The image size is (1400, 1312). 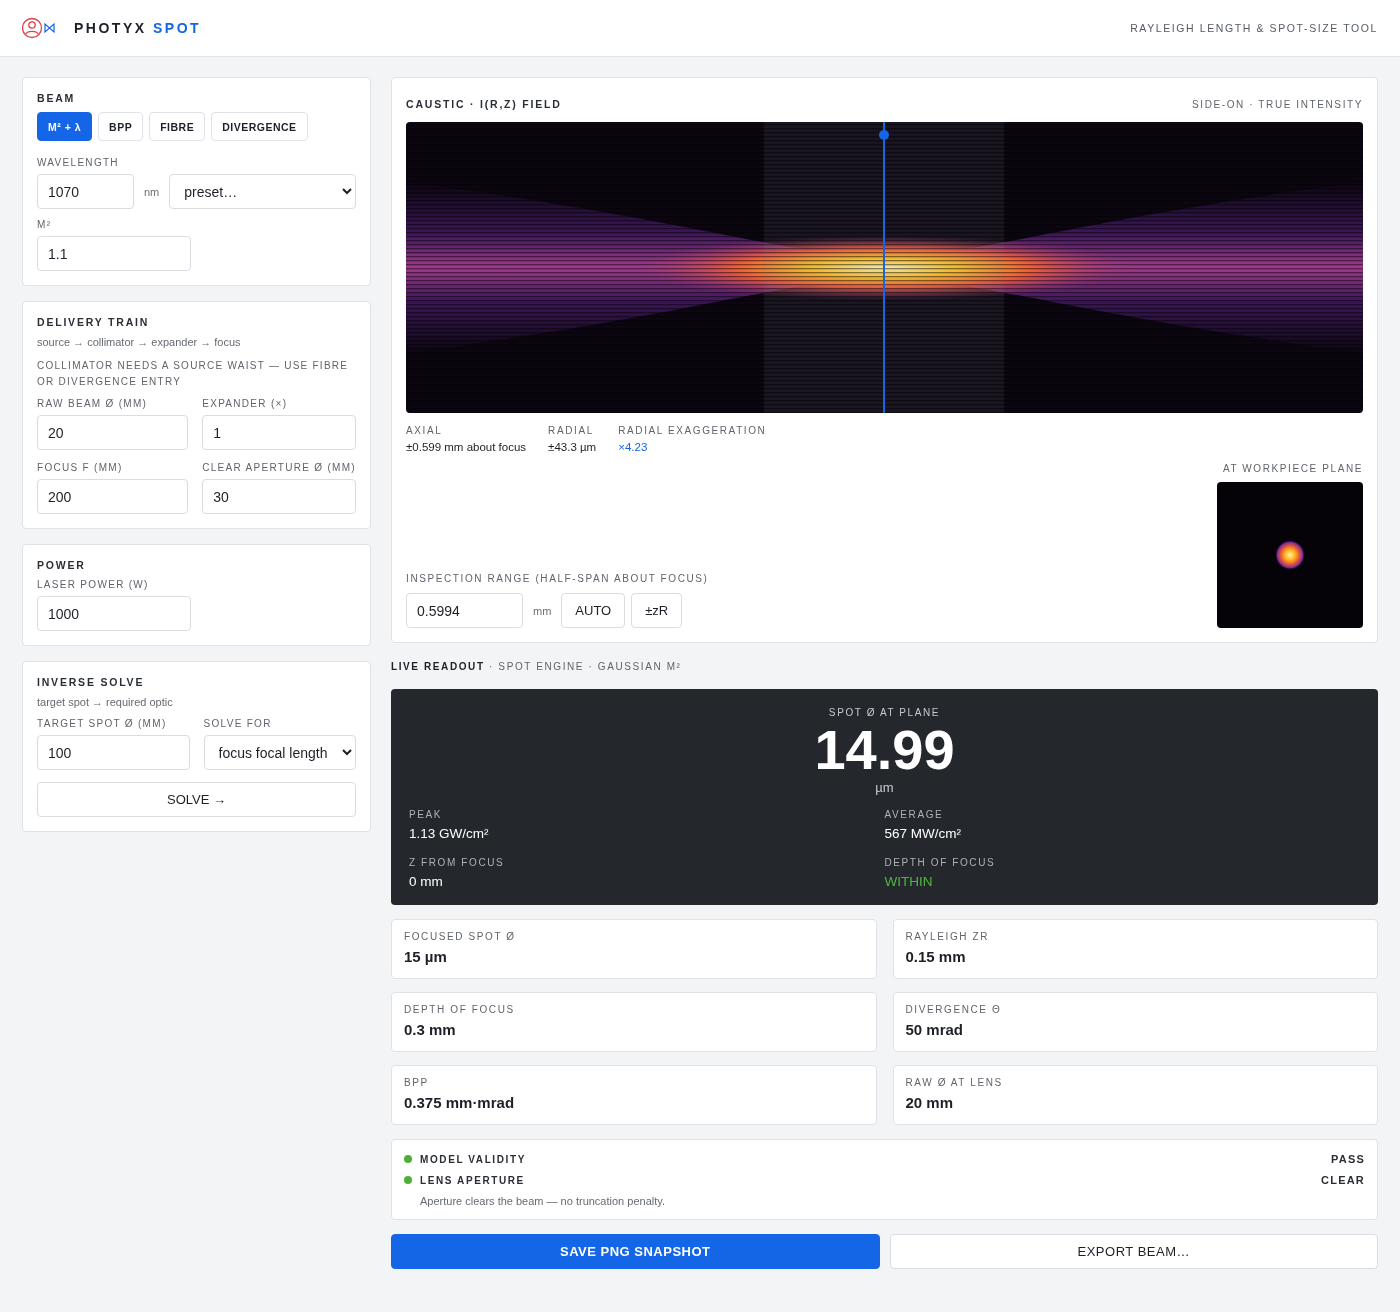 I want to click on section-title: POWER, so click(x=62, y=565).